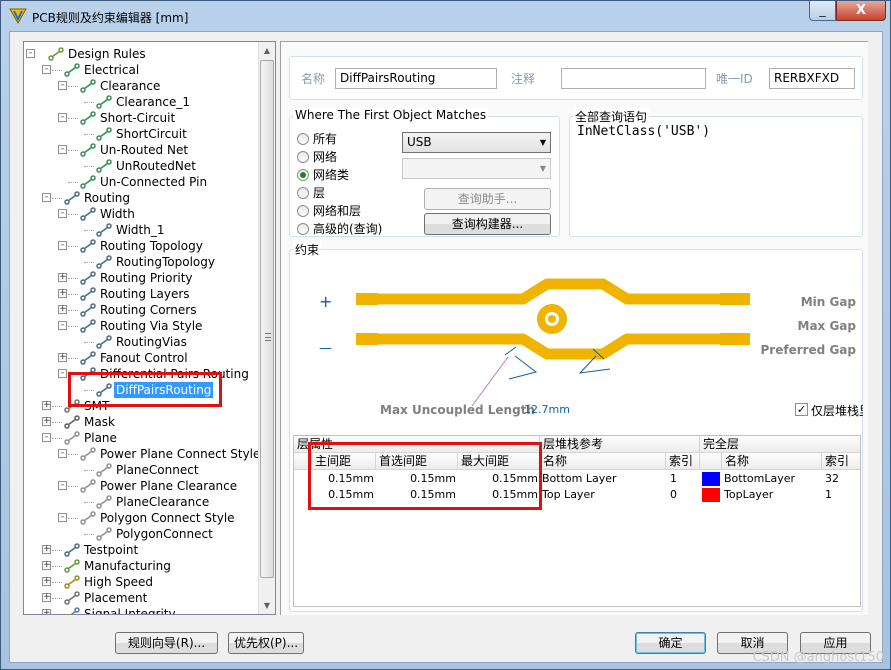 This screenshot has height=670, width=891. What do you see at coordinates (267, 50) in the screenshot?
I see `scroll-up-icon: ▲` at bounding box center [267, 50].